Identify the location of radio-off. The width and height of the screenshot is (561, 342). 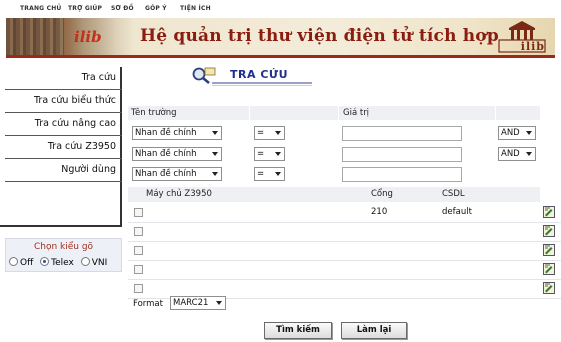
(13, 261).